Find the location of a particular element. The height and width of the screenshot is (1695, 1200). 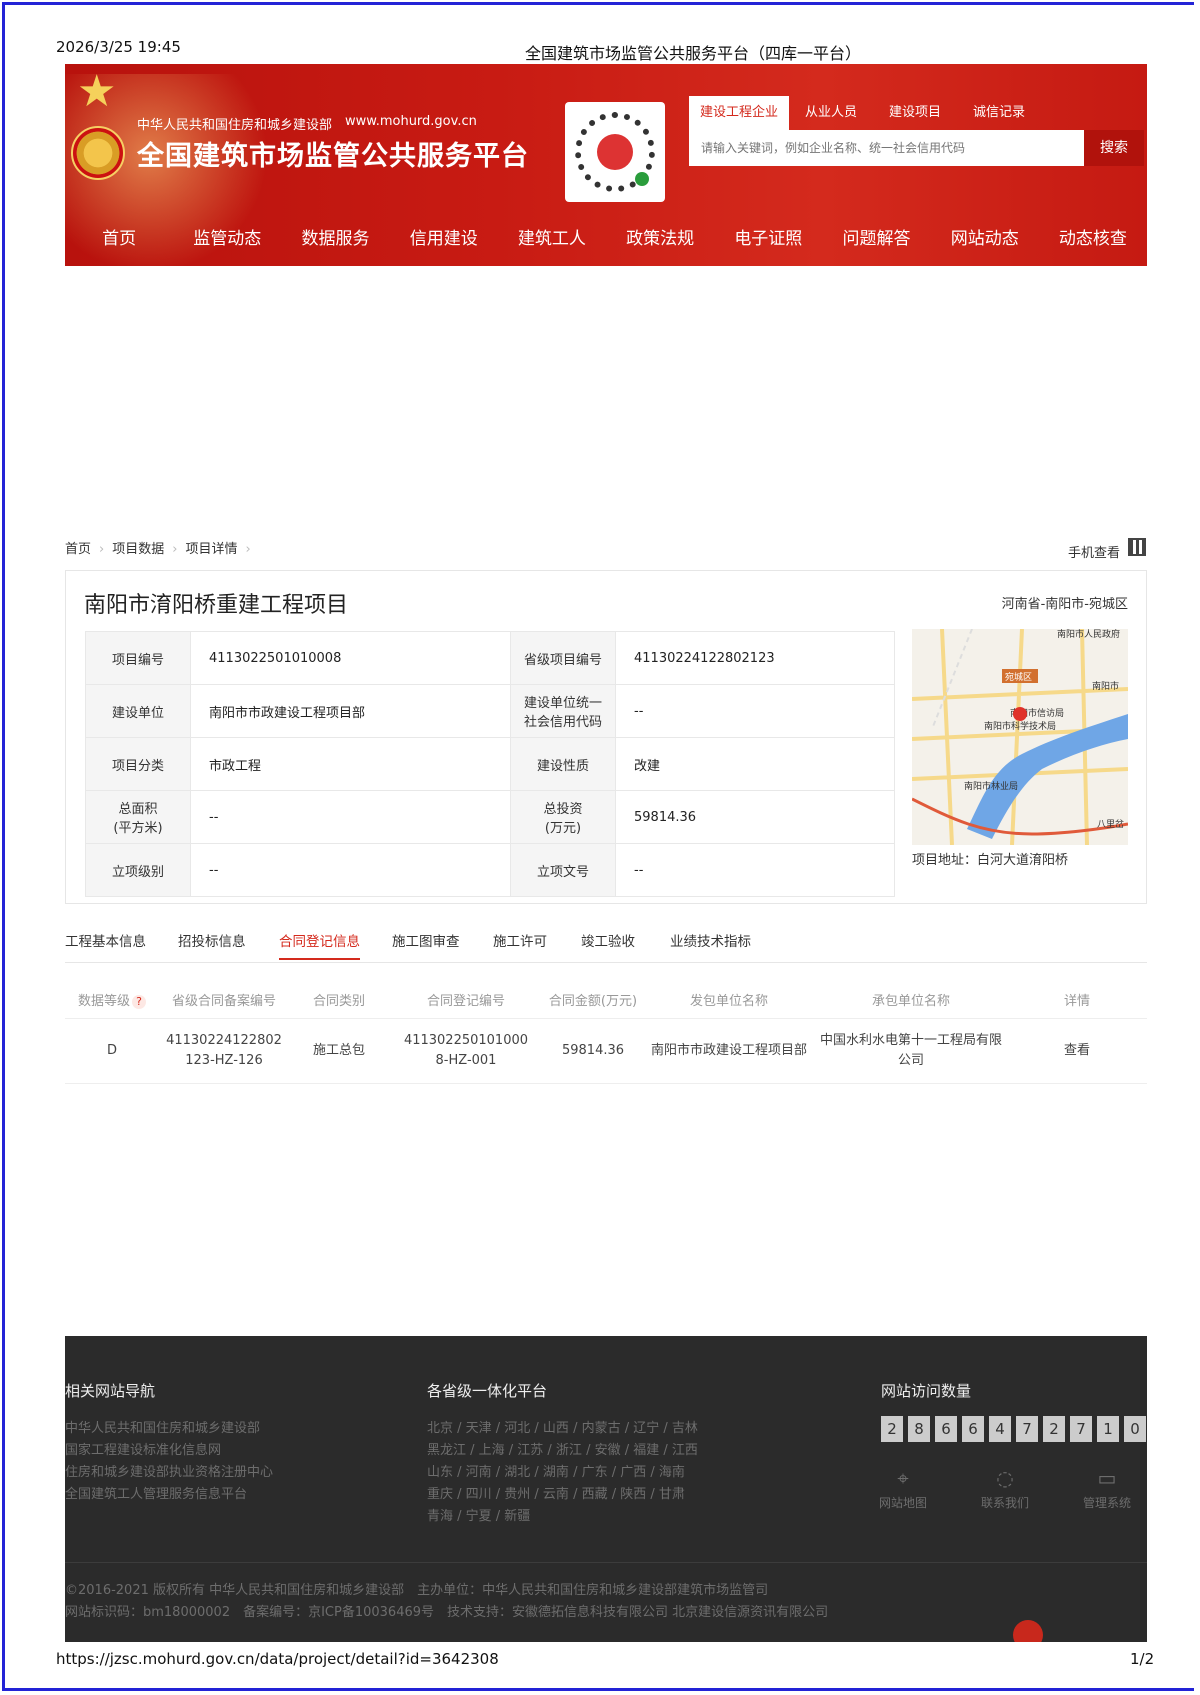

th-contractor: 承包单位名称 is located at coordinates (911, 999).